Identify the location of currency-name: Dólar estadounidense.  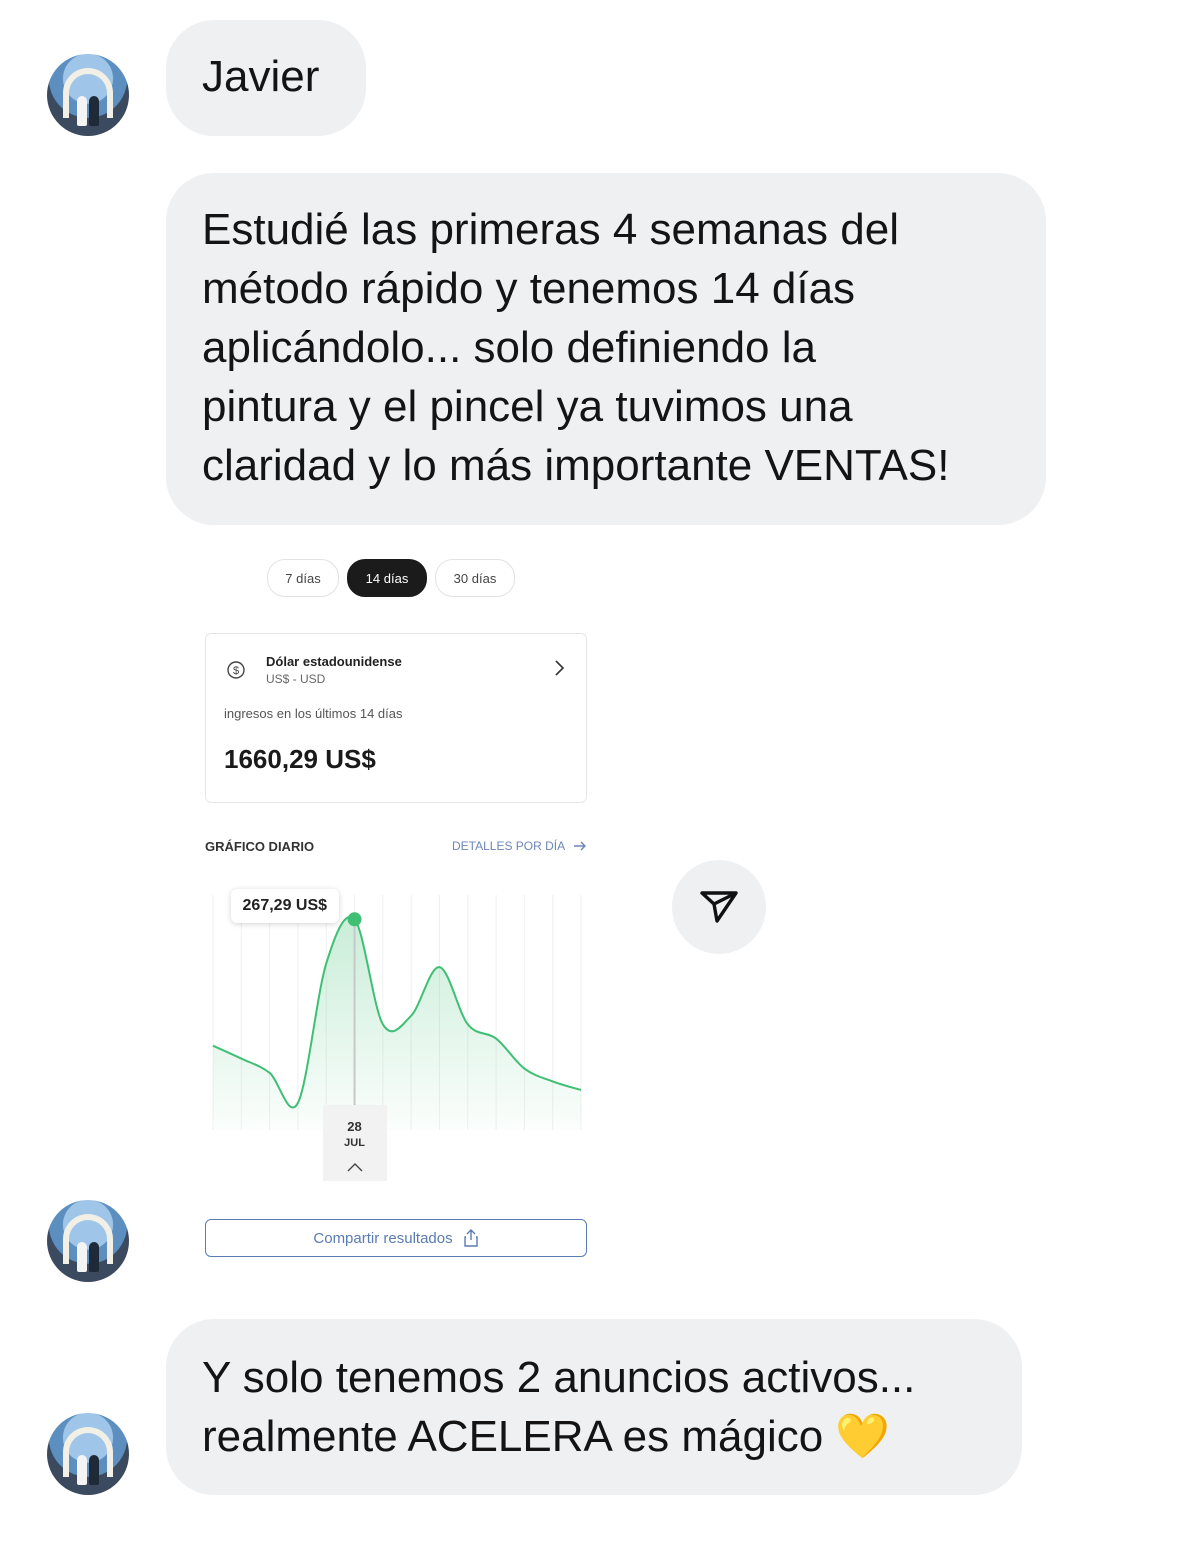
(334, 661).